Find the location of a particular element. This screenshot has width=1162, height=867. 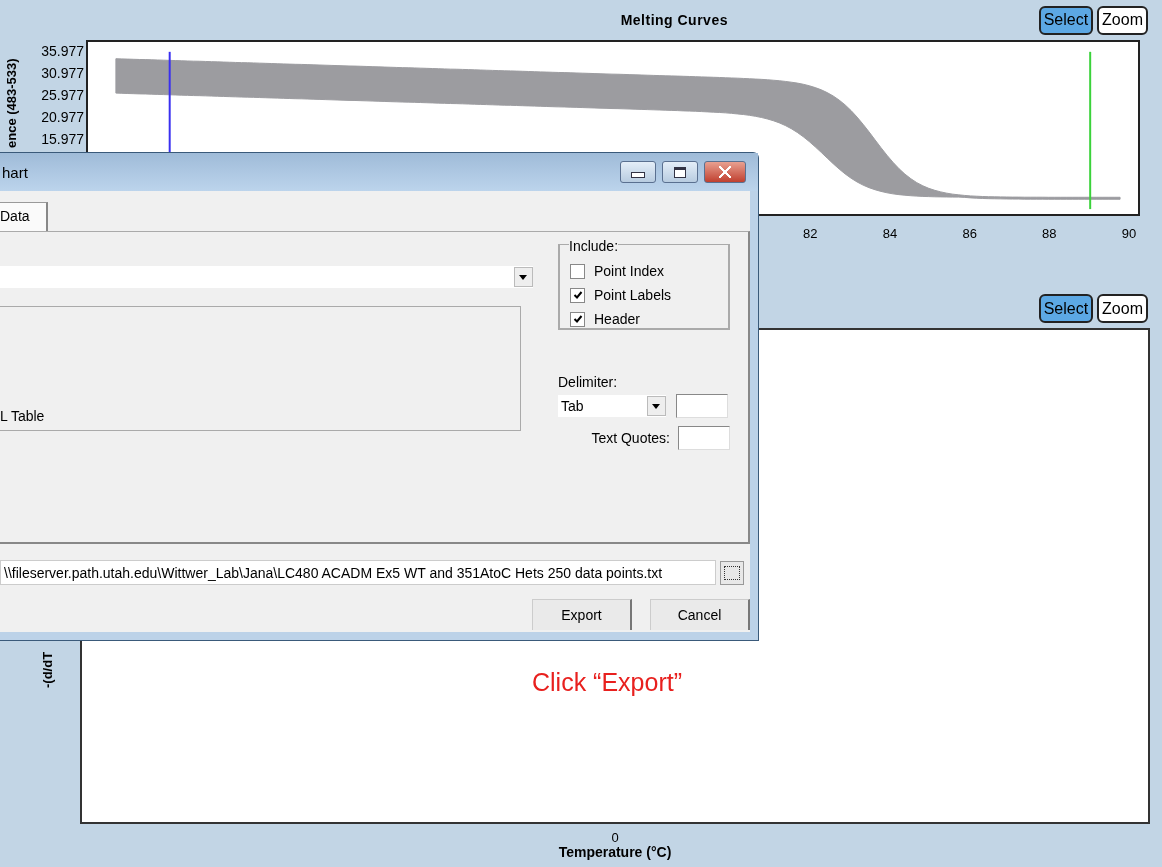

checkbox-label: Point Index is located at coordinates (629, 271).